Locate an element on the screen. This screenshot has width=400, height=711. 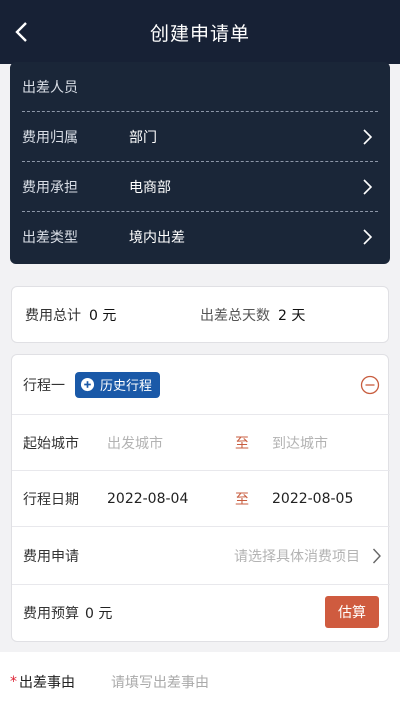
trip-title: 行程一 is located at coordinates (44, 385).